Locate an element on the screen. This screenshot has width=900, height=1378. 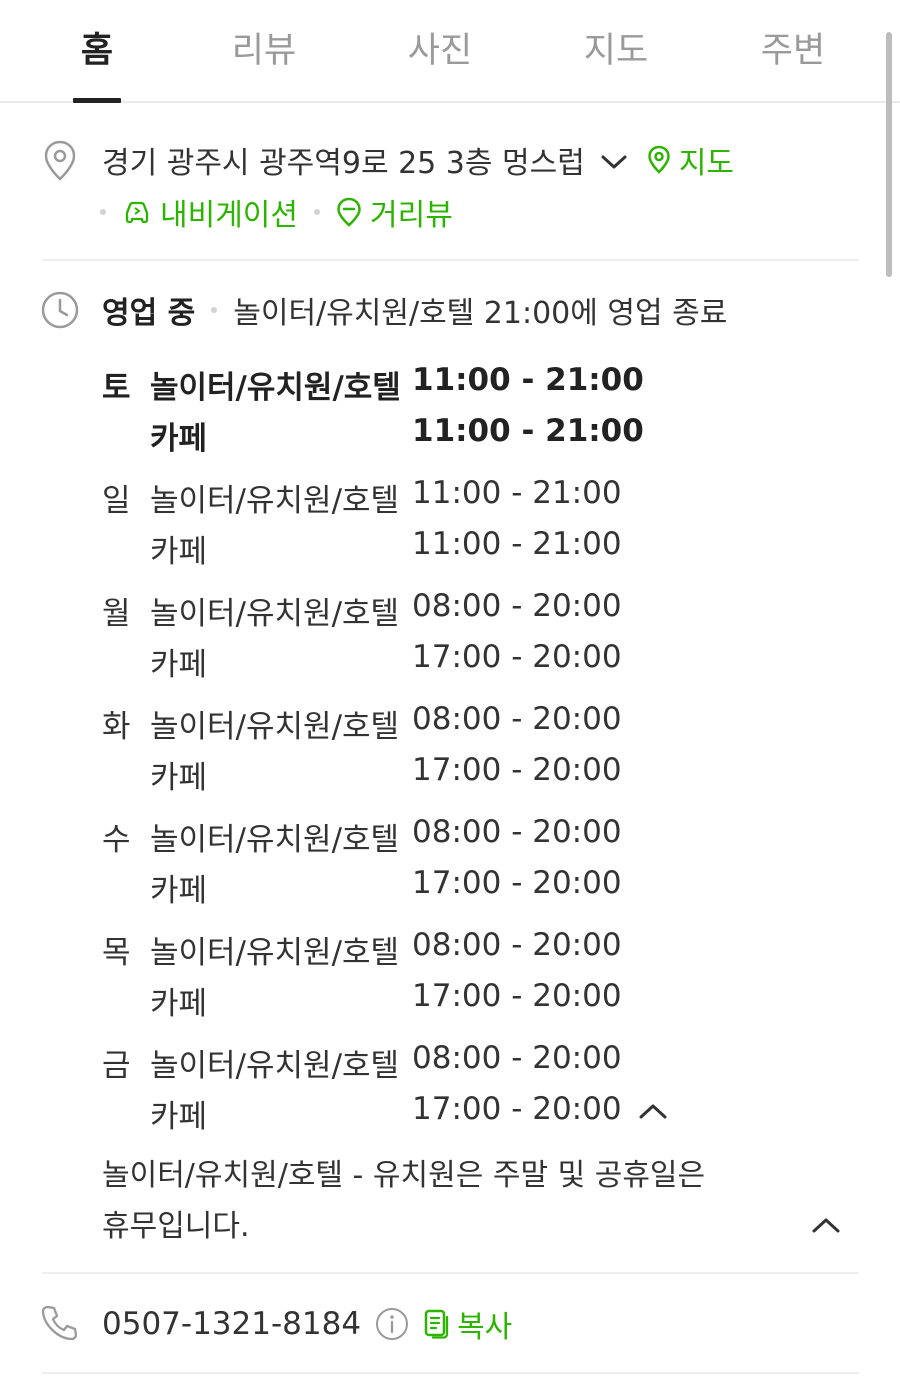
hours-day-label: 목 is located at coordinates (116, 953).